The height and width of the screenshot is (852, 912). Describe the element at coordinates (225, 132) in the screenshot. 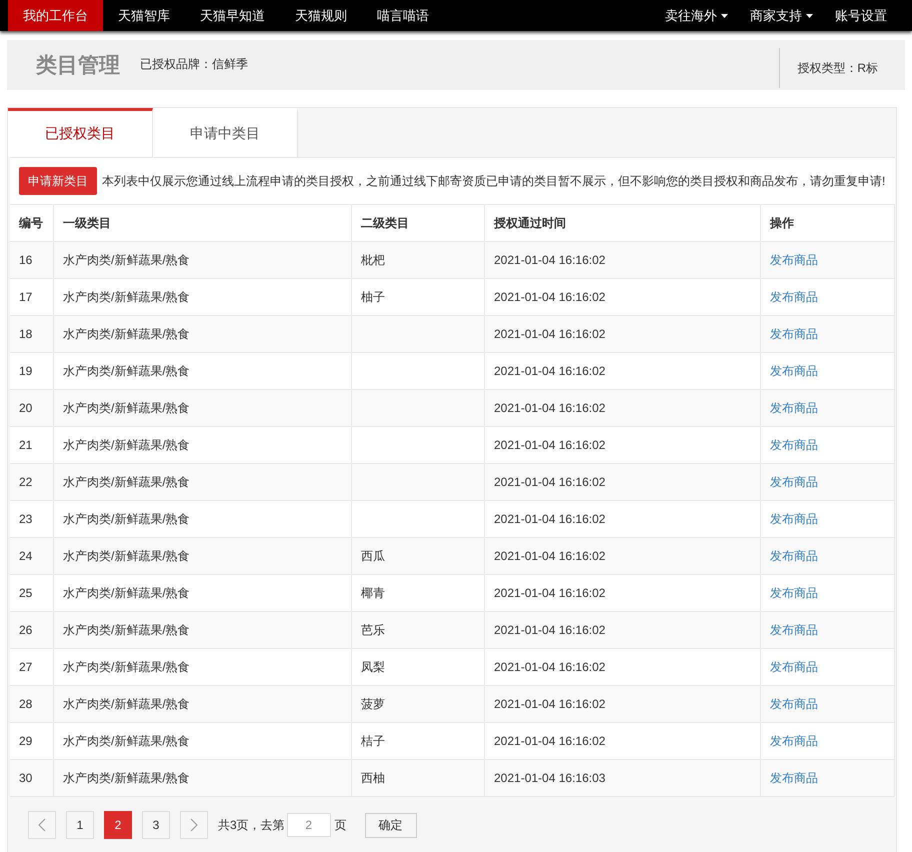

I see `tab: 申请中类目` at that location.